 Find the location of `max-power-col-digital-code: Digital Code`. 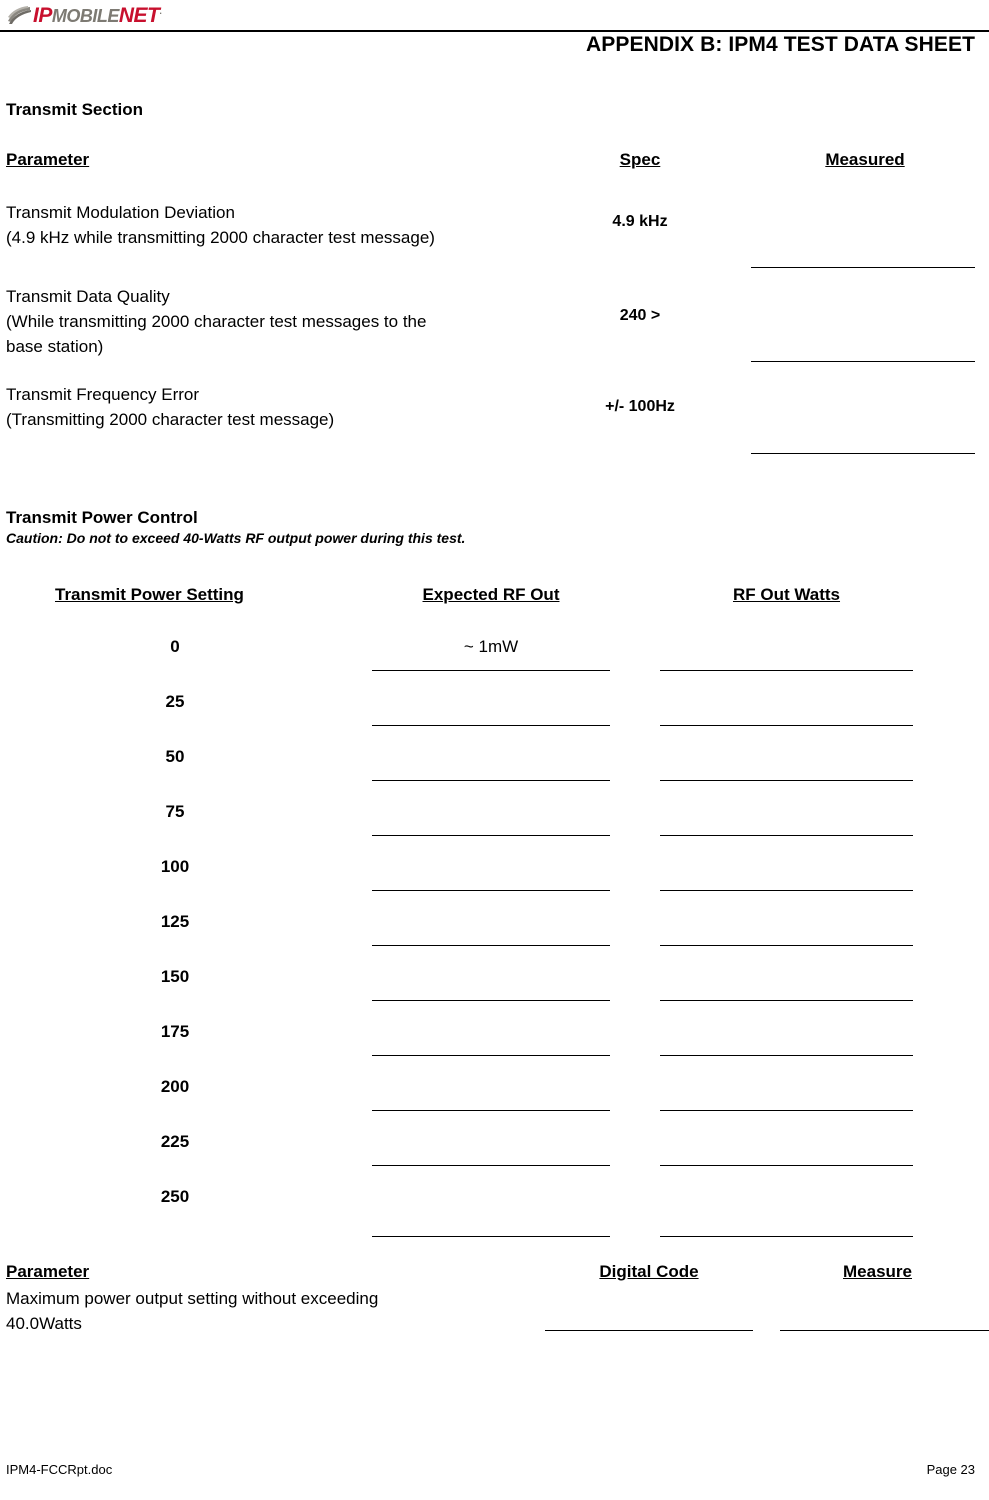

max-power-col-digital-code: Digital Code is located at coordinates (649, 1272).